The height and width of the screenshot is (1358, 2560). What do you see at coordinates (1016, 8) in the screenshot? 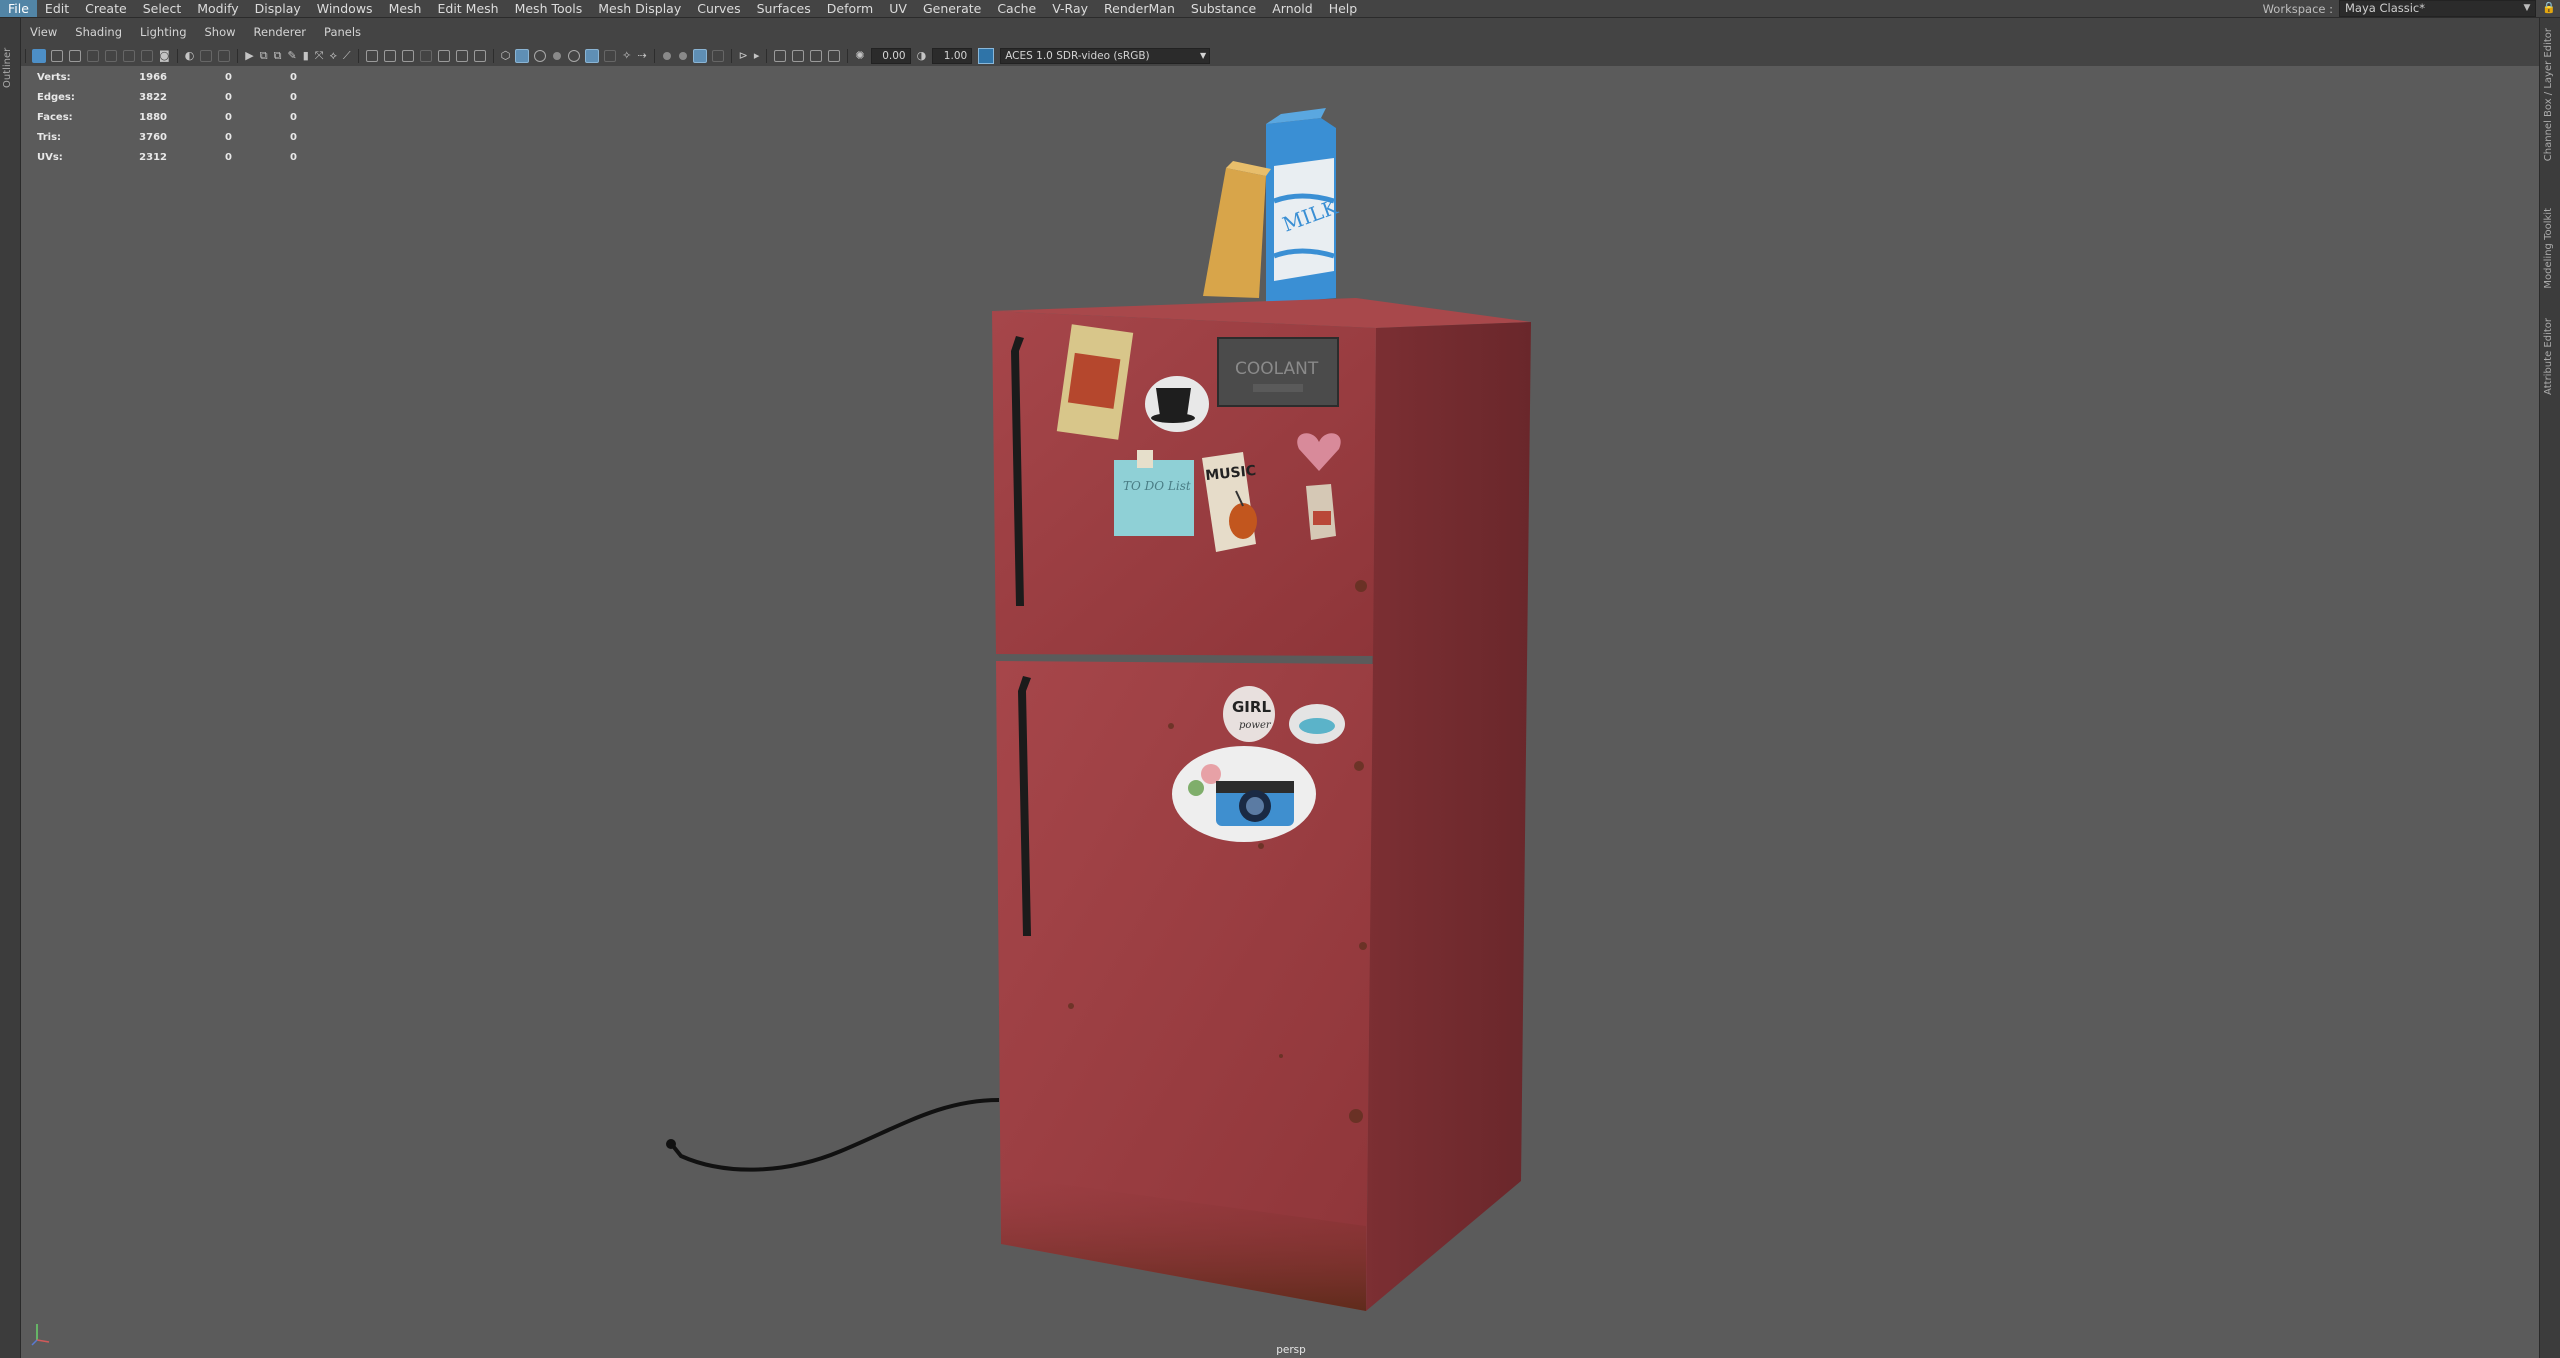
I see `menu-cache: Cache` at bounding box center [1016, 8].